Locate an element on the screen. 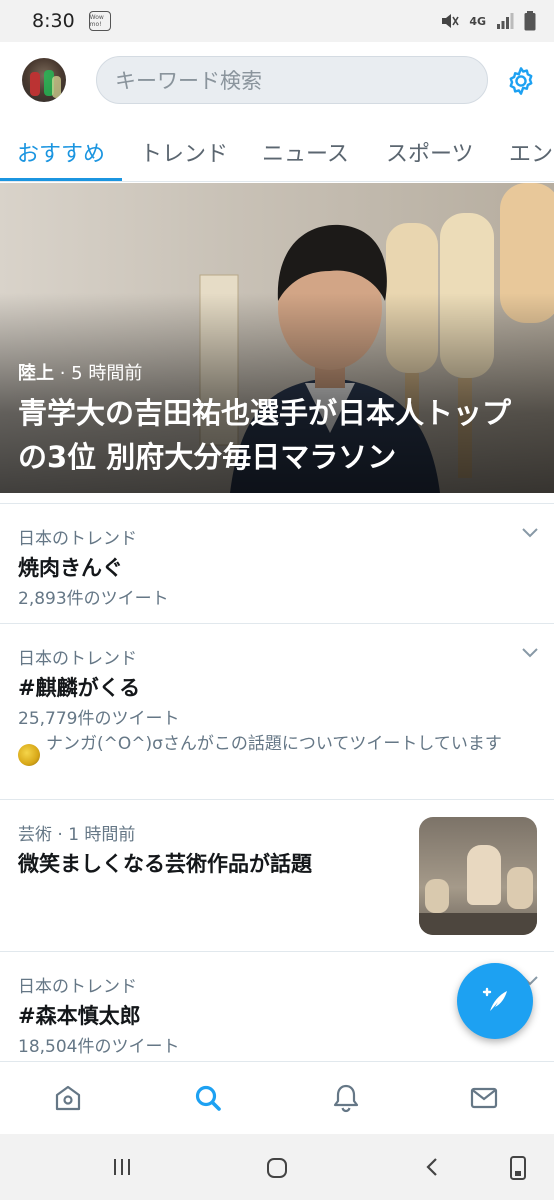 This screenshot has height=1200, width=554. bottom-navigation is located at coordinates (277, 1097).